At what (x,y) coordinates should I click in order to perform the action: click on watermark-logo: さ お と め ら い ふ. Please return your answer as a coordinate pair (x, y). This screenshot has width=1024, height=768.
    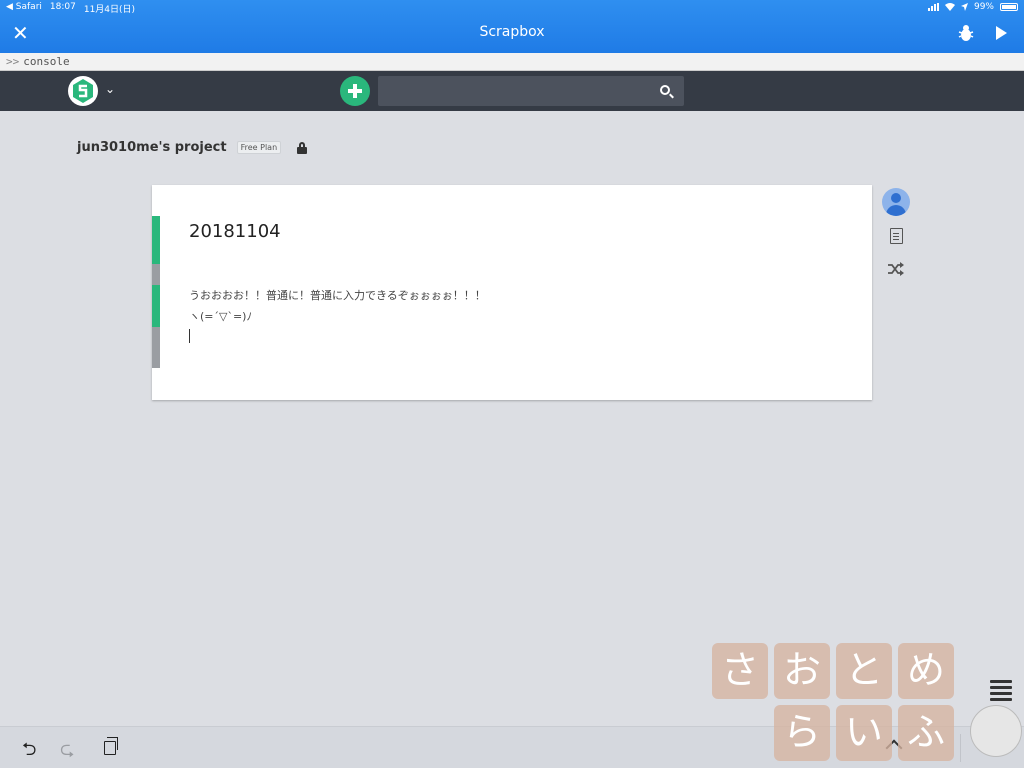
    Looking at the image, I should click on (868, 705).